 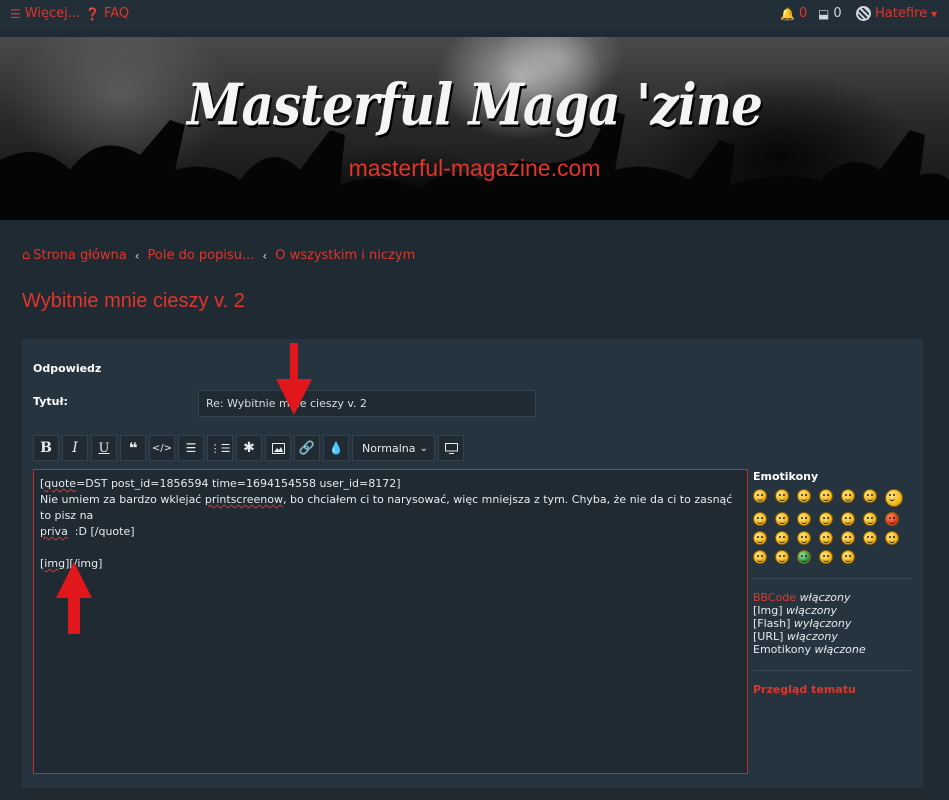 What do you see at coordinates (768, 636) in the screenshot?
I see `url-label: [URL]` at bounding box center [768, 636].